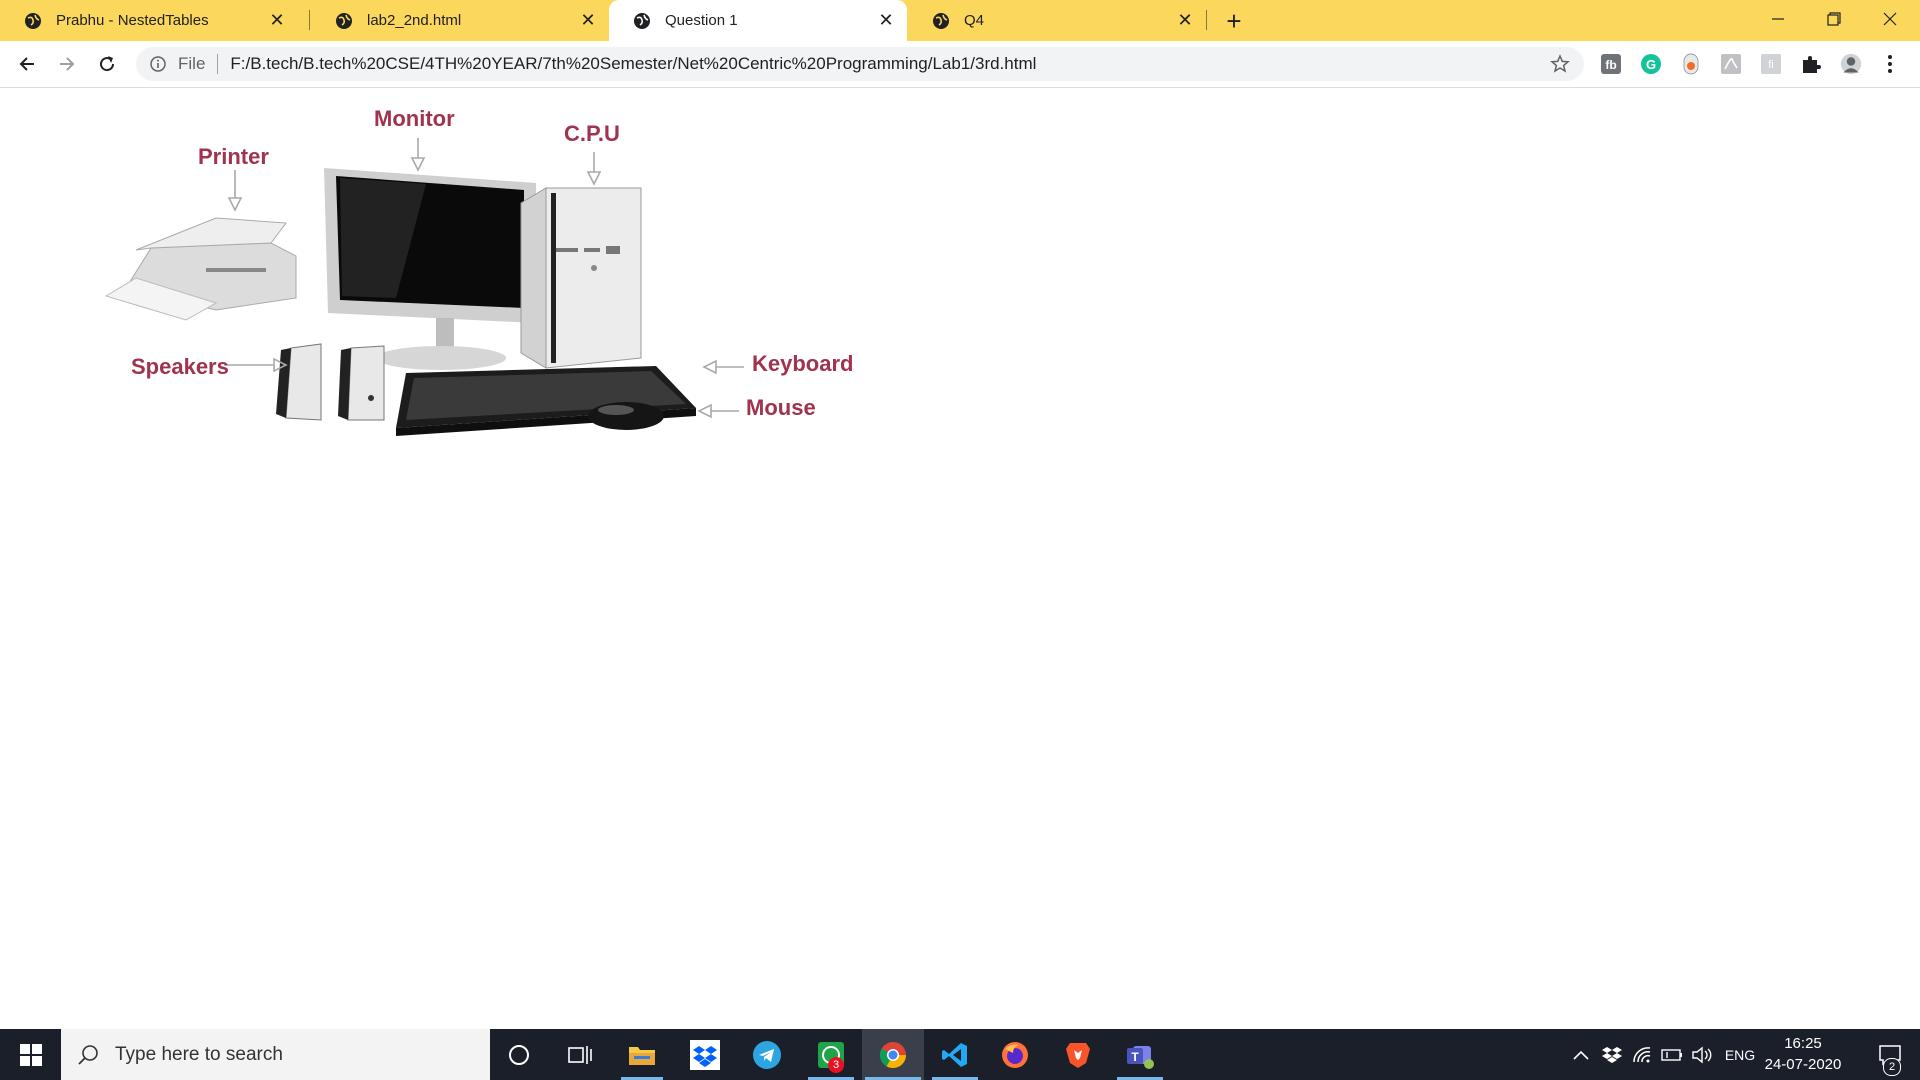 The height and width of the screenshot is (1080, 1920). What do you see at coordinates (1731, 64) in the screenshot?
I see `acrobat-icon` at bounding box center [1731, 64].